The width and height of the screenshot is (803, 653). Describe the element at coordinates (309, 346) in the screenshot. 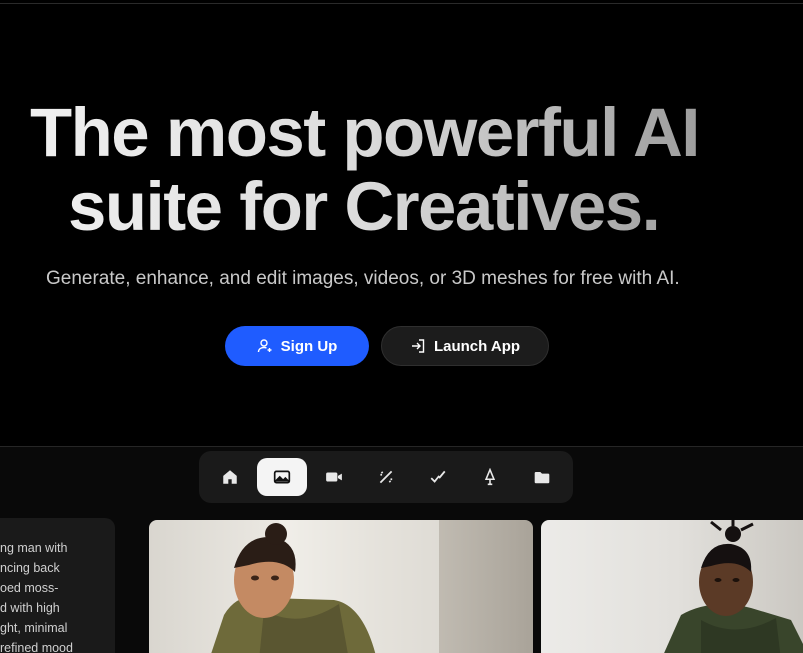

I see `sign-up-label: Sign Up` at that location.